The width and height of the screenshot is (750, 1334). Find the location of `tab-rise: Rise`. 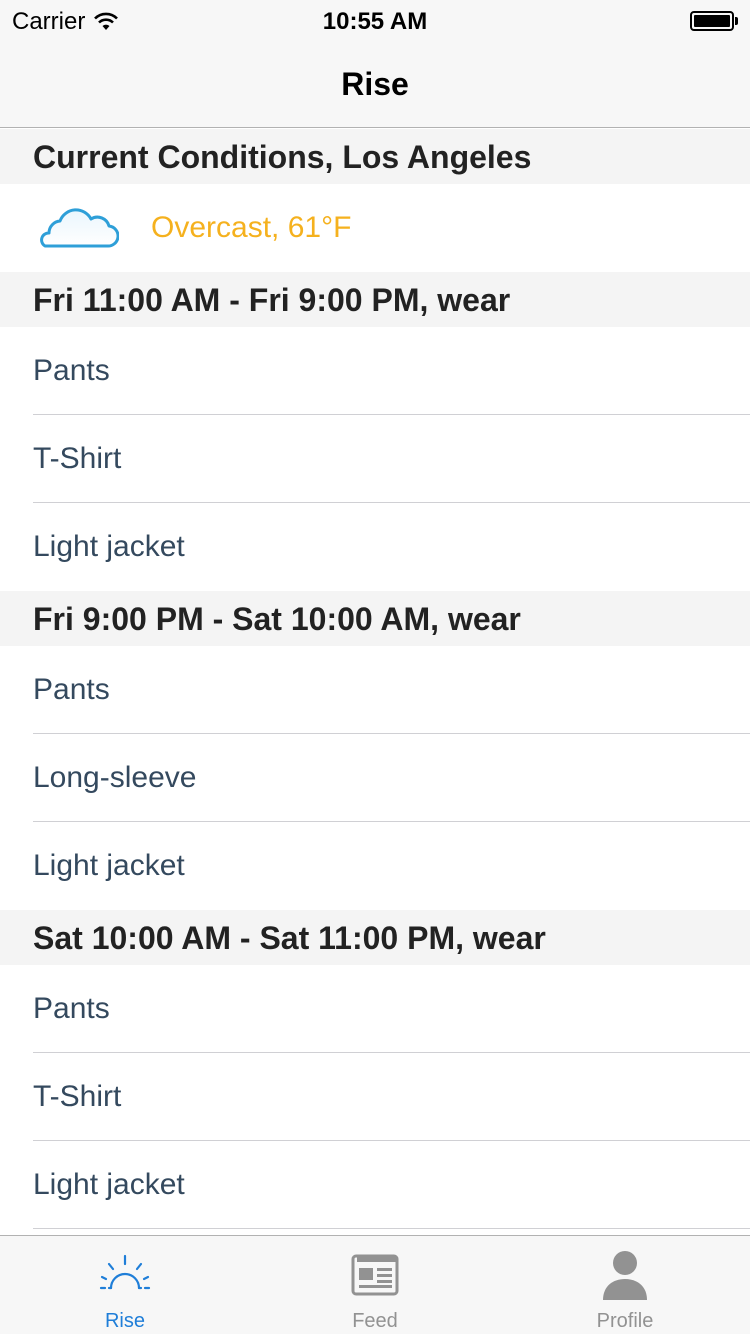

tab-rise: Rise is located at coordinates (125, 1285).